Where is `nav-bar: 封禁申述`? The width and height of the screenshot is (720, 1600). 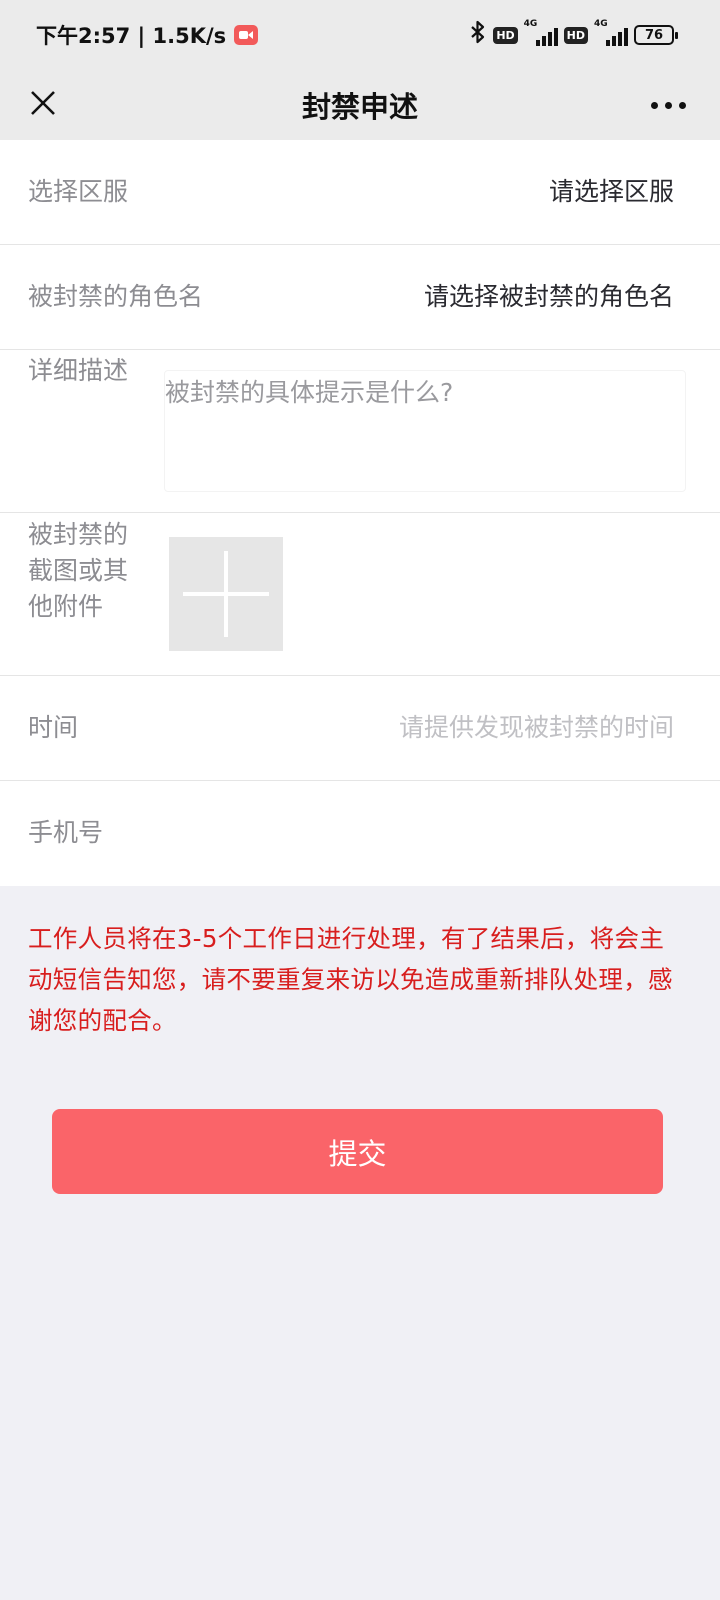
nav-bar: 封禁申述 is located at coordinates (360, 105).